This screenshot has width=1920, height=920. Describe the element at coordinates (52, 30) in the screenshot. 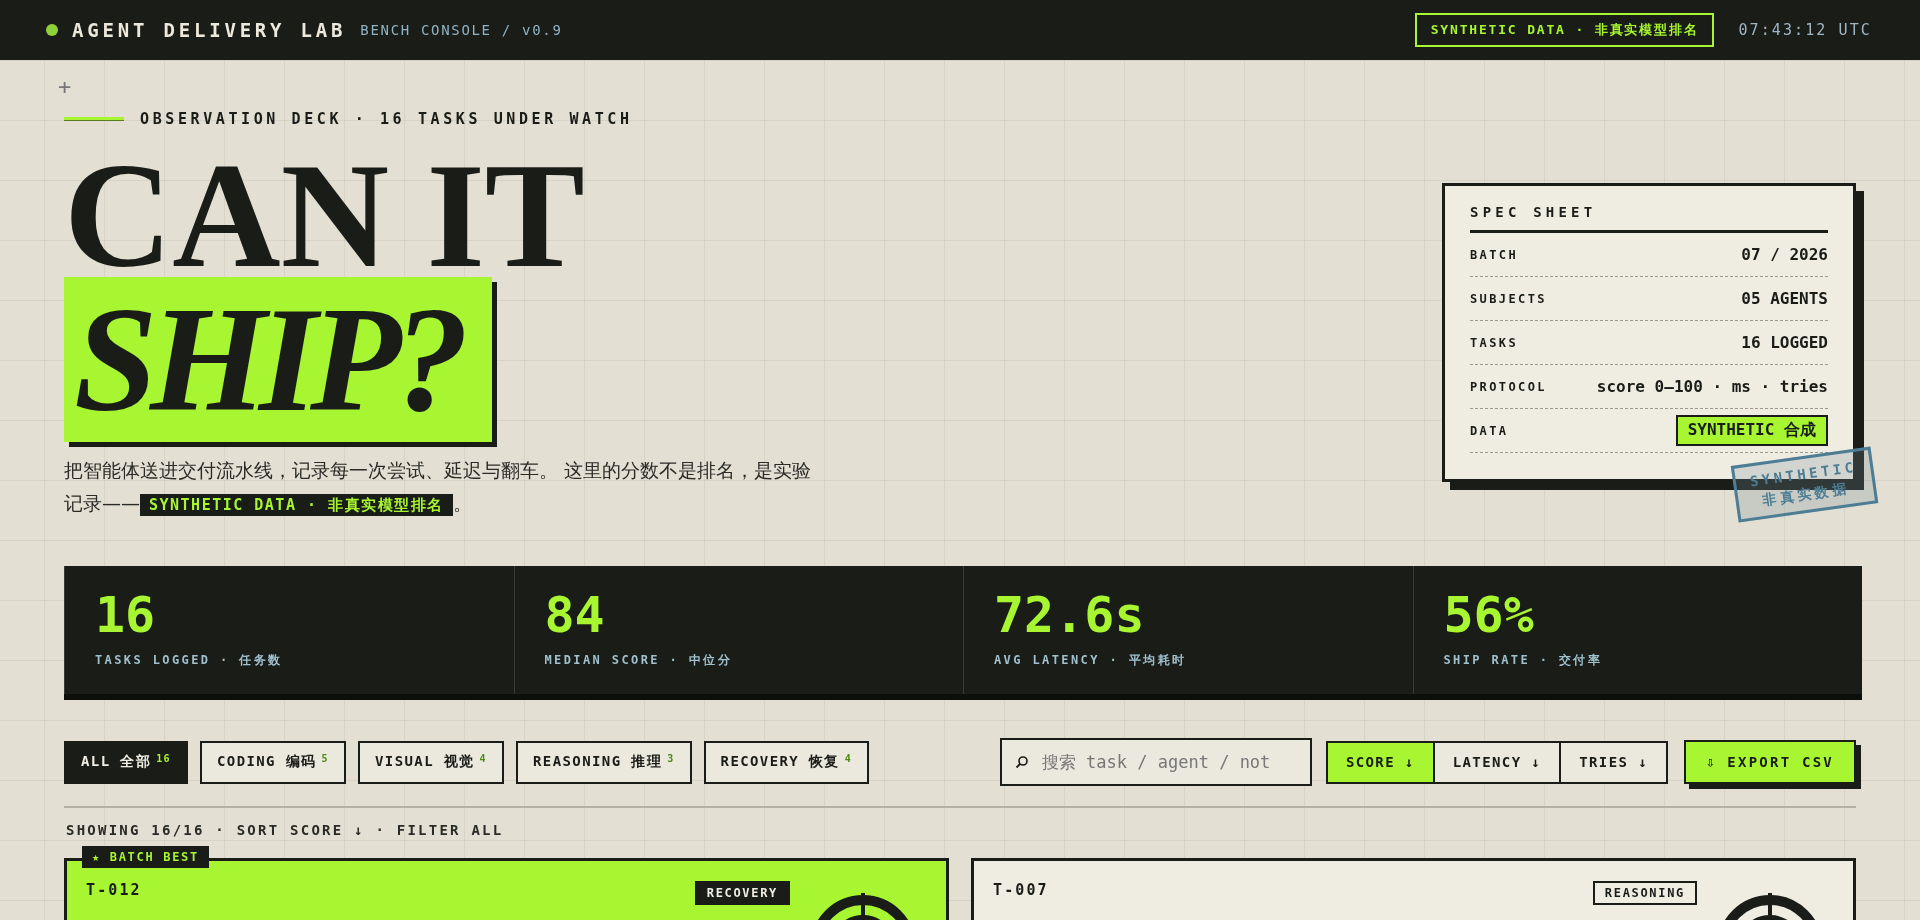

I see `status-dot` at that location.